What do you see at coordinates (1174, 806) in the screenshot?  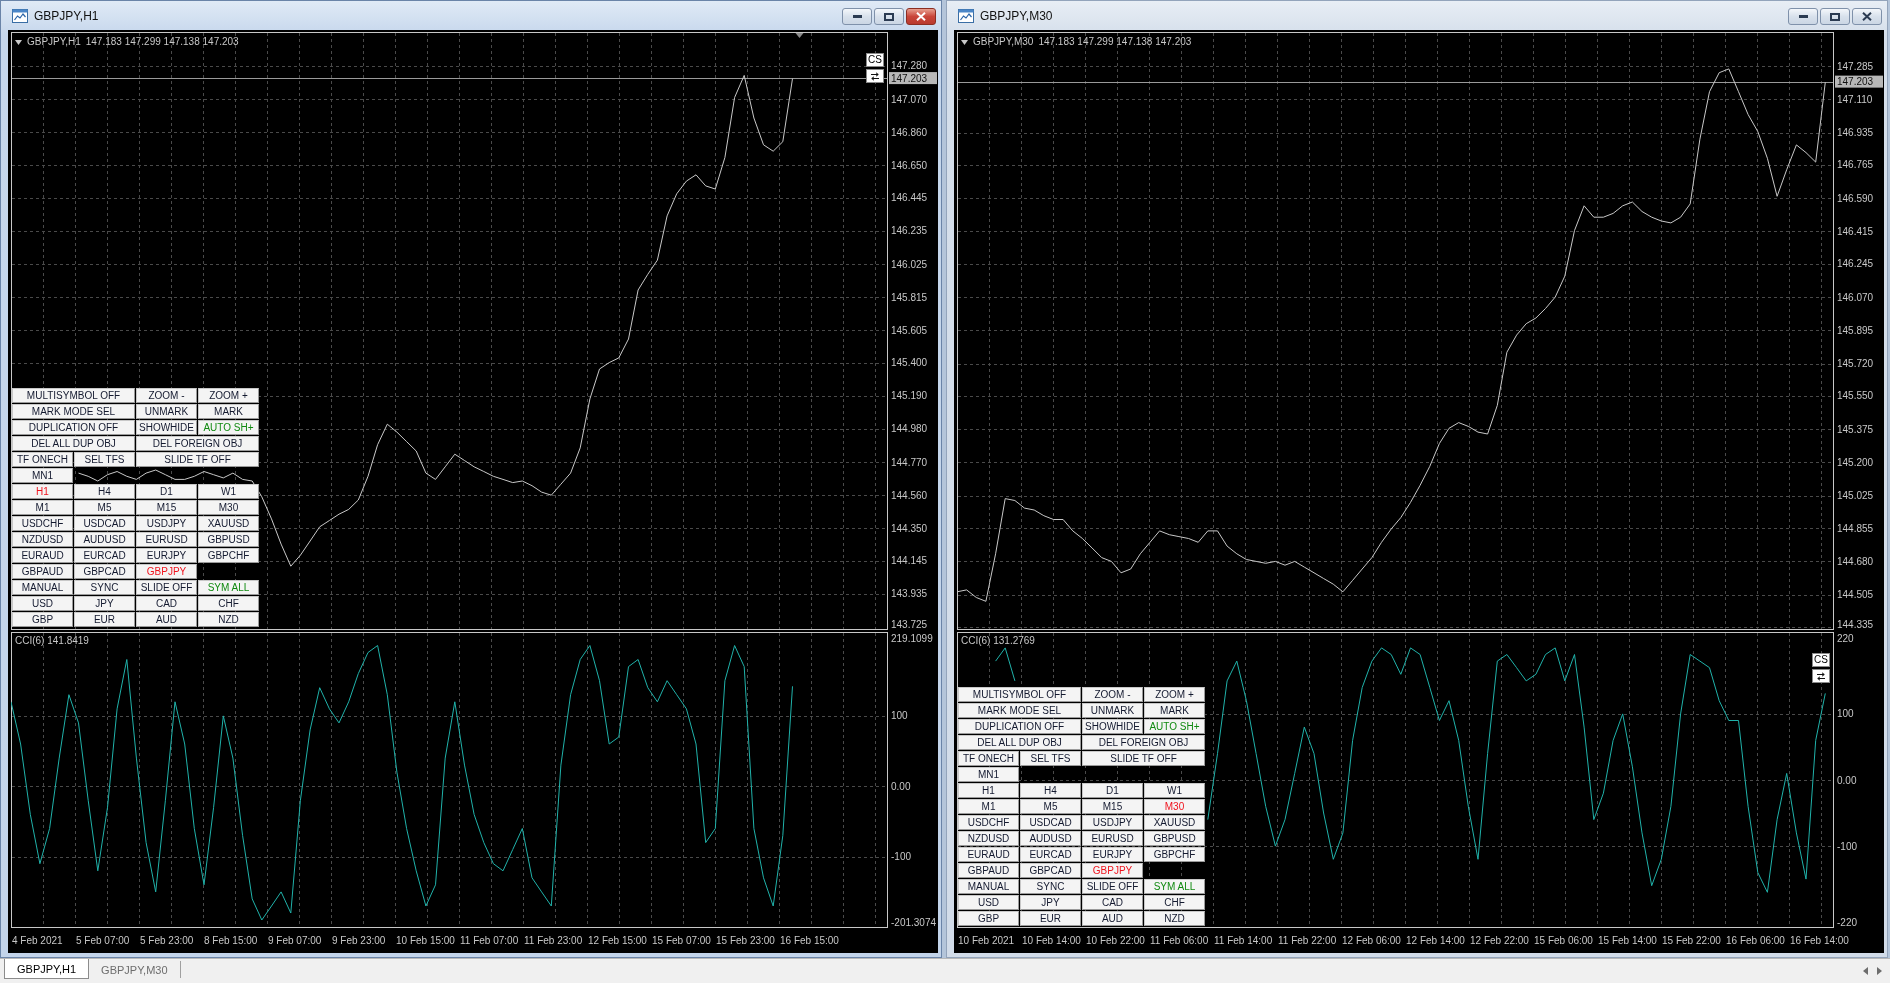 I see `control-panel-button: M30` at bounding box center [1174, 806].